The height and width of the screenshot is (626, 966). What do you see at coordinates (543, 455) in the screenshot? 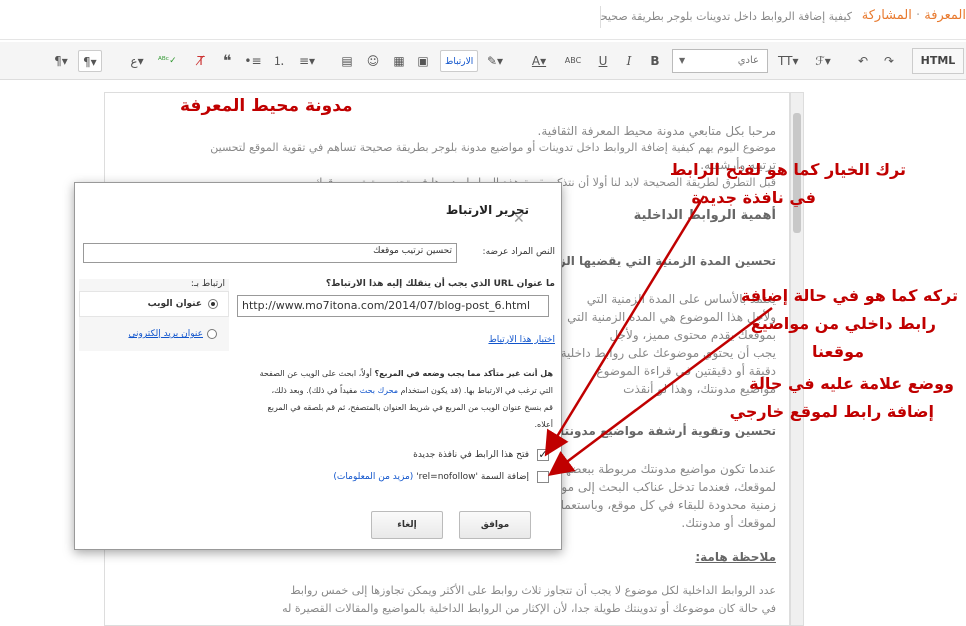
I see `new-window-checkbox: ✓` at bounding box center [543, 455].